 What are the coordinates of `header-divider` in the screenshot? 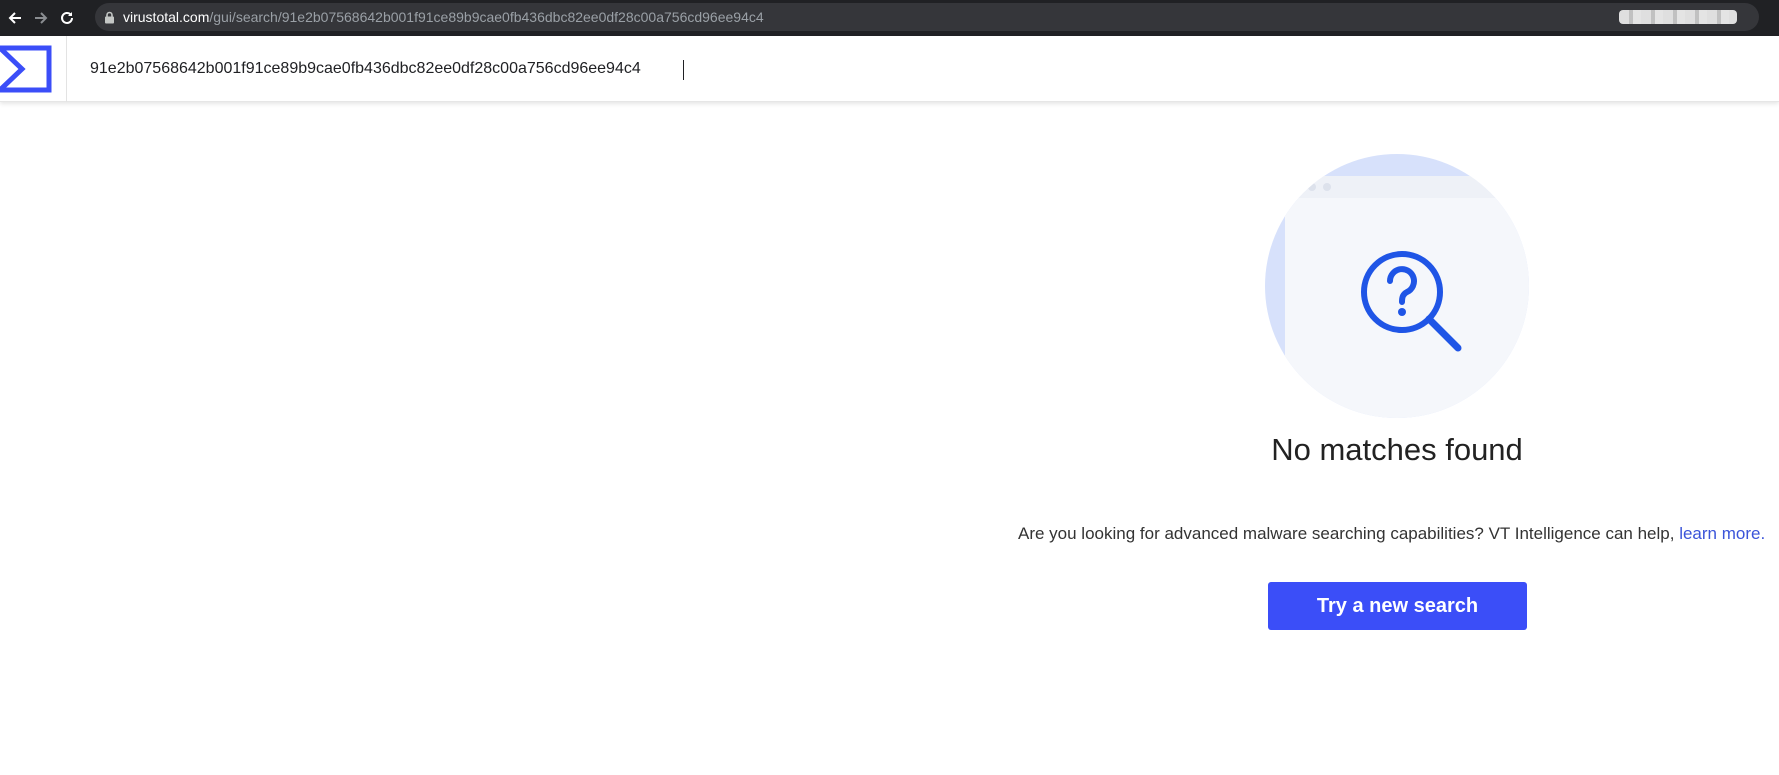 It's located at (66, 69).